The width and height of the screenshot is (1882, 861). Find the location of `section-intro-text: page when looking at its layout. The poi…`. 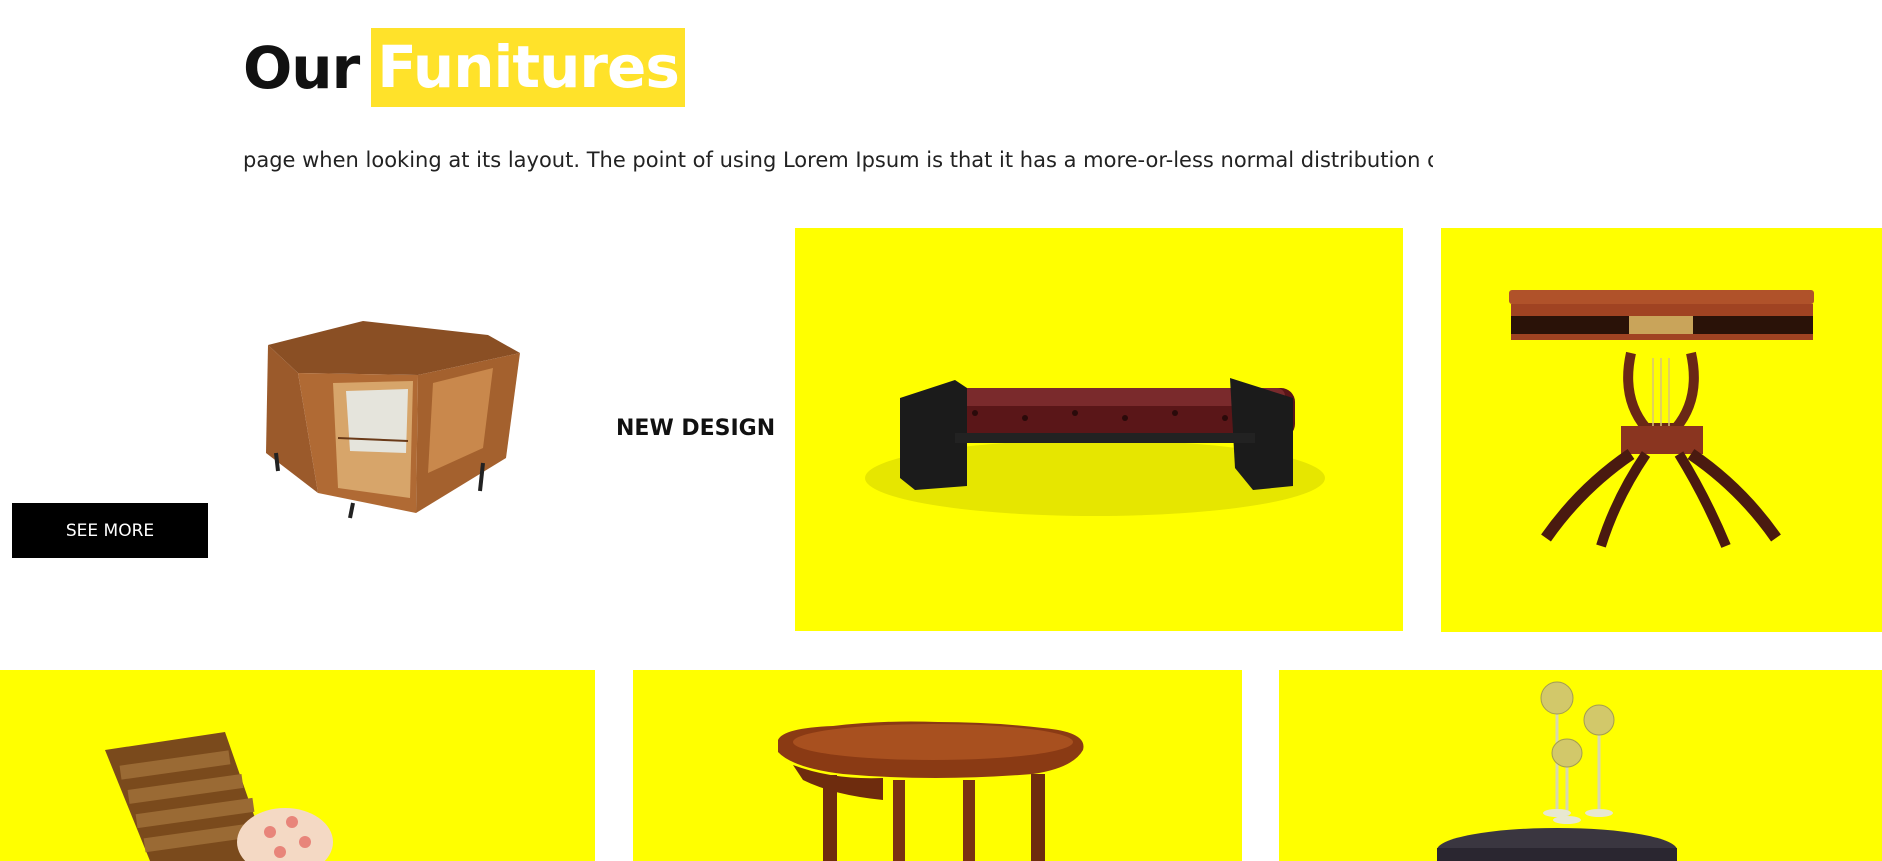

section-intro-text: page when looking at its layout. The poi… is located at coordinates (838, 160).